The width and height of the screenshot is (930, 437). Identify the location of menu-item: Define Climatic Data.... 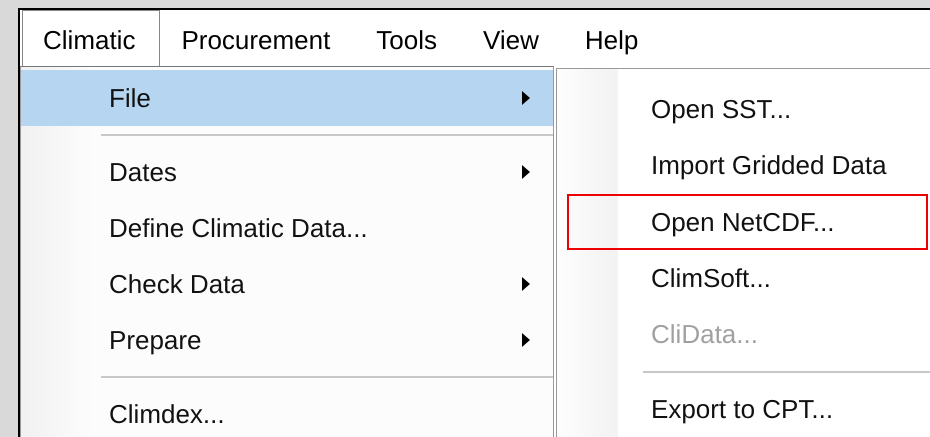
(287, 228).